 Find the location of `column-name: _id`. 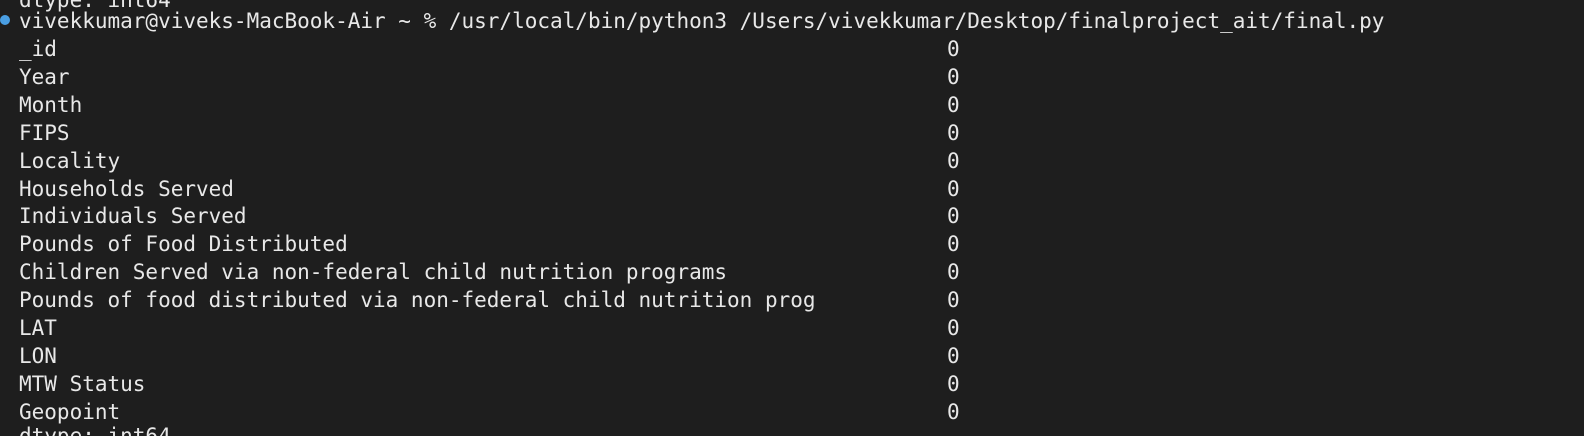

column-name: _id is located at coordinates (38, 49).